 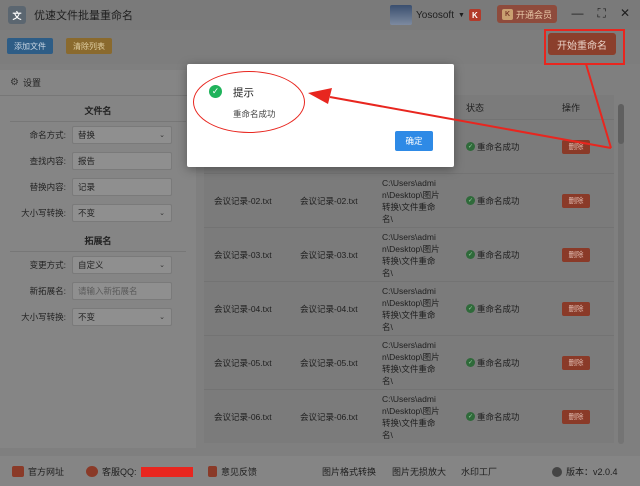 I want to click on arrow-line-vertical, so click(x=598, y=106).